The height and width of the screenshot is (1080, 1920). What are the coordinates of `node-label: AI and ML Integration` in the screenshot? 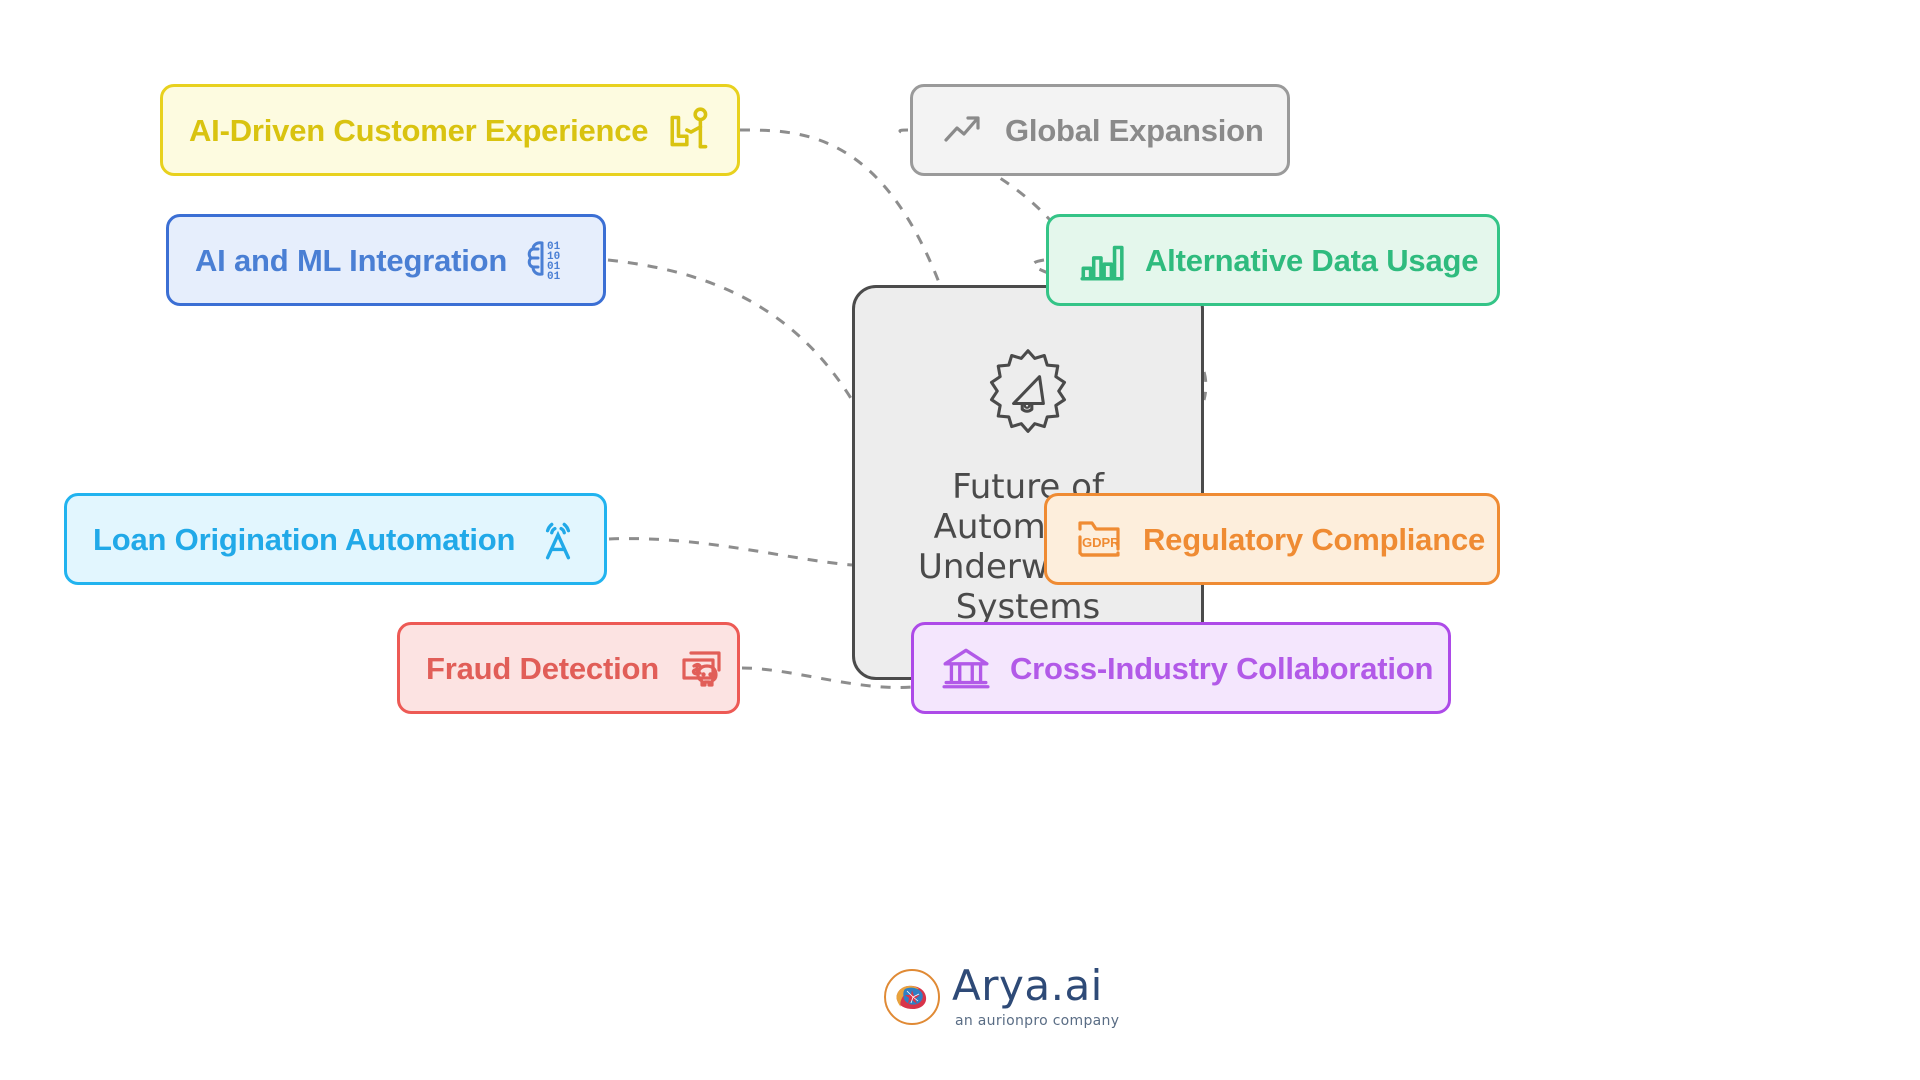 It's located at (351, 260).